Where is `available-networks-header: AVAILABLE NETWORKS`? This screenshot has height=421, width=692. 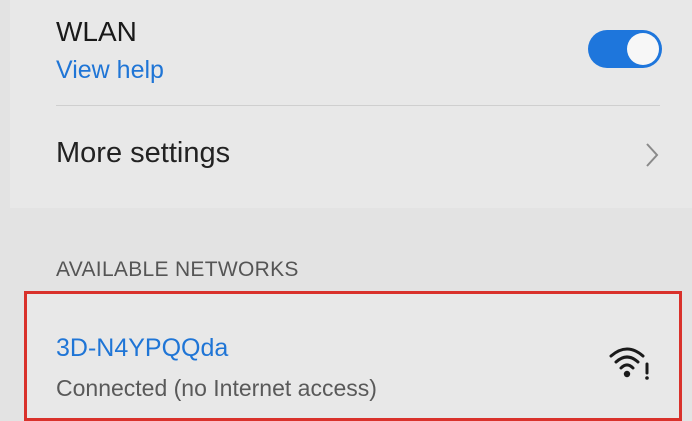
available-networks-header: AVAILABLE NETWORKS is located at coordinates (177, 269).